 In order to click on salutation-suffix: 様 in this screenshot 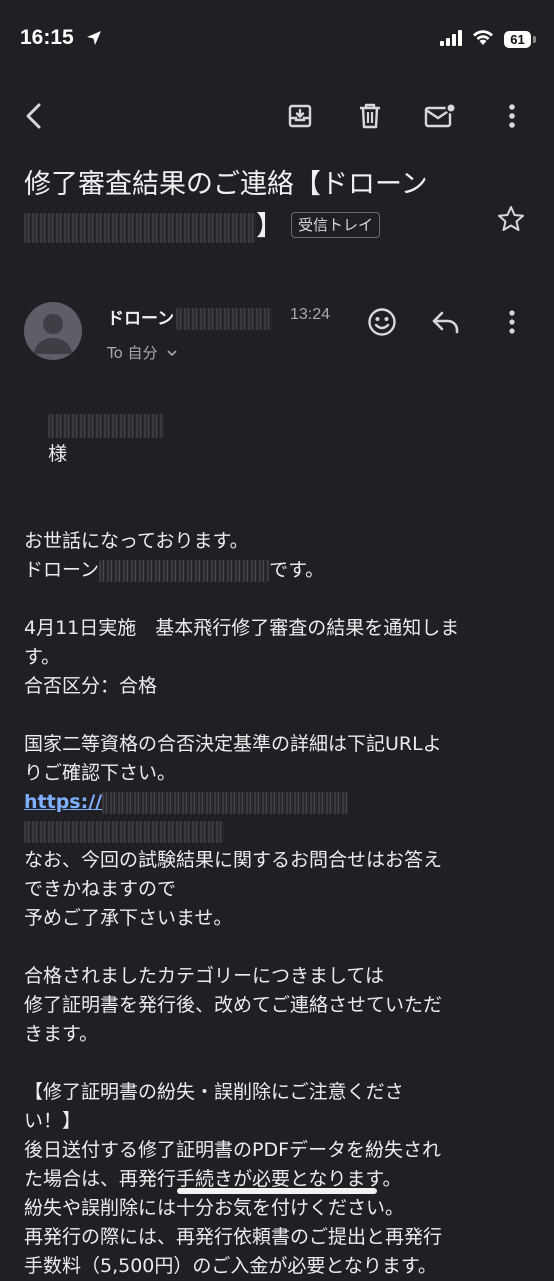, I will do `click(58, 454)`.